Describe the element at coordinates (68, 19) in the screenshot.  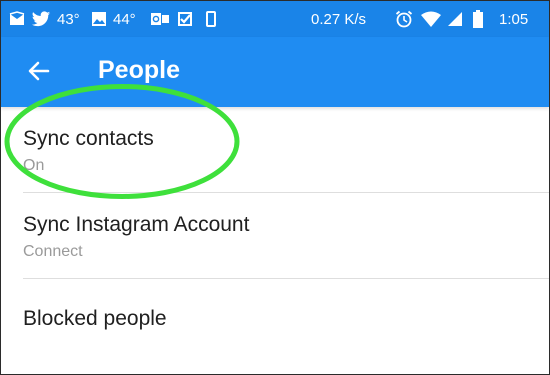
I see `temperature-reading-1: 43°` at that location.